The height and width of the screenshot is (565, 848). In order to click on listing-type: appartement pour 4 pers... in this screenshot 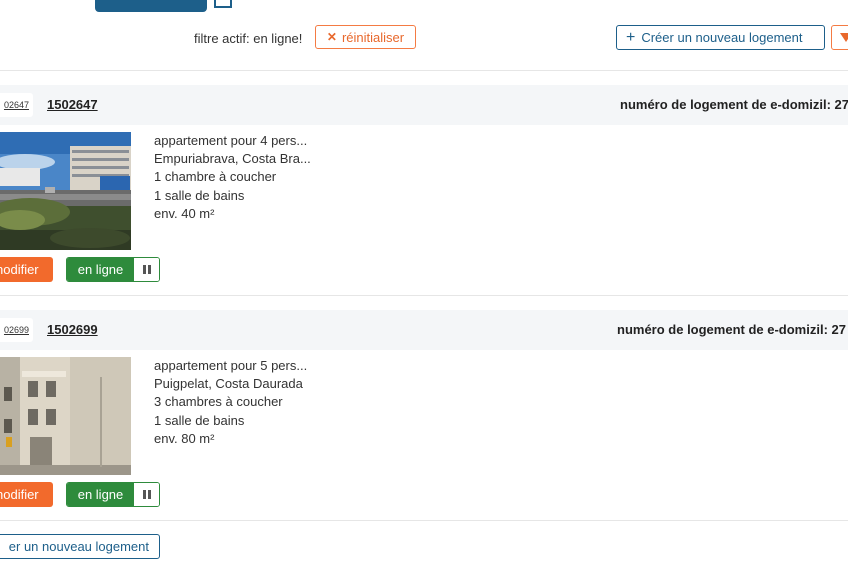, I will do `click(231, 140)`.